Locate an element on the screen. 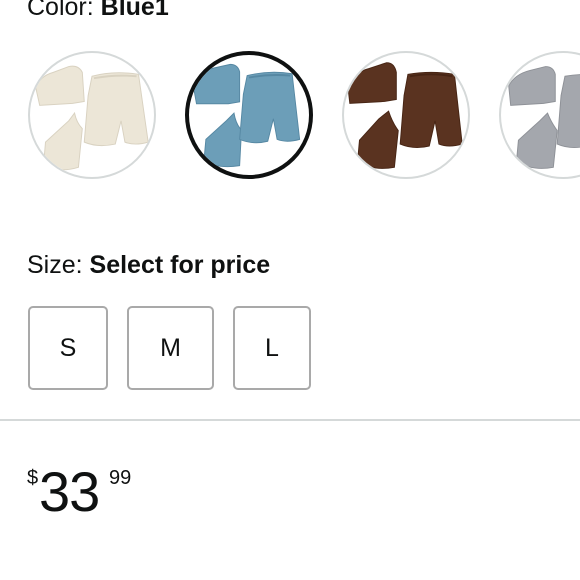  price-fraction: 99 is located at coordinates (120, 478).